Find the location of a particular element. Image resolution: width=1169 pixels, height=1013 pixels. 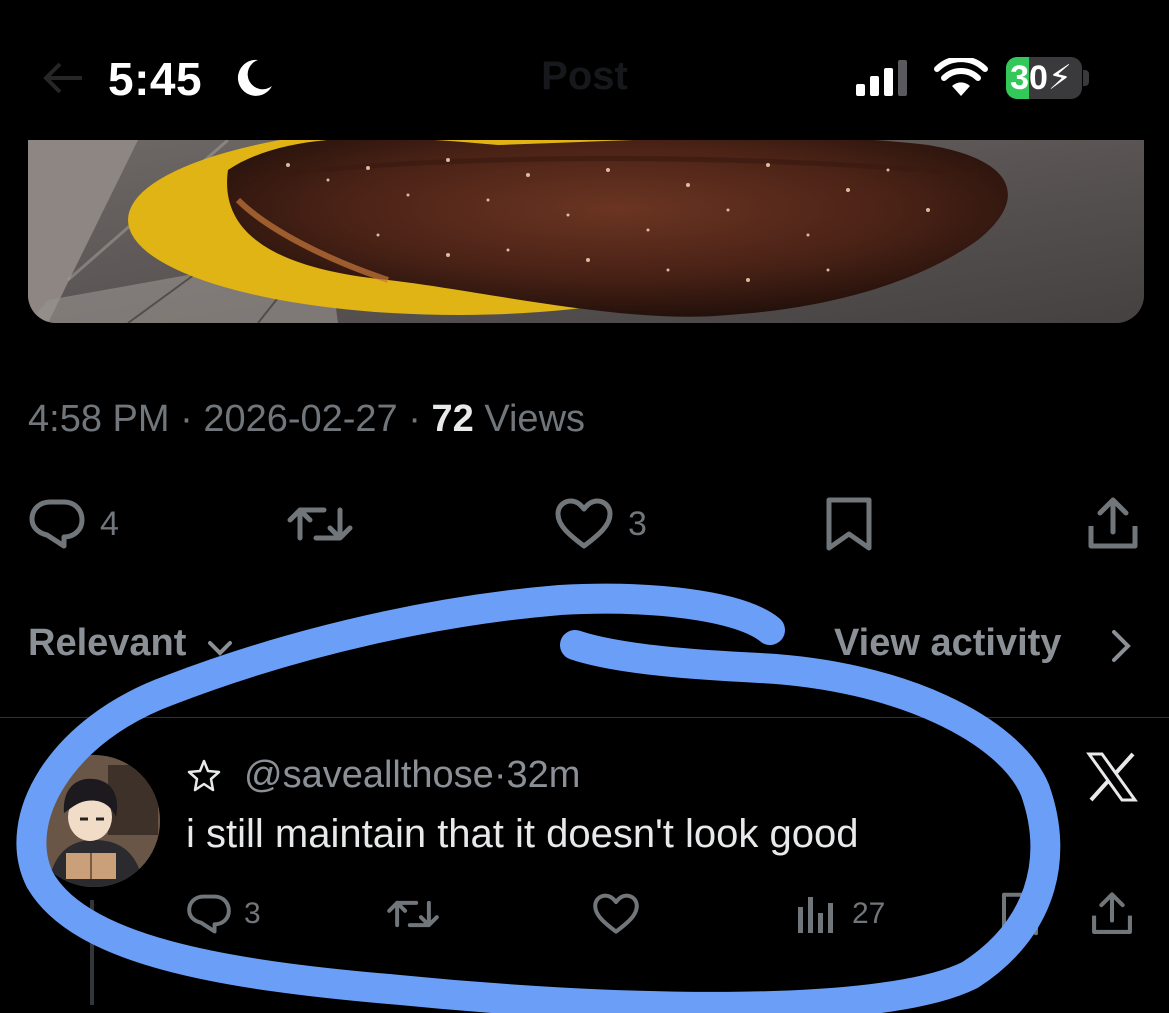

post-meta: 4:58 PM · 2026-02-27 · 72 Views is located at coordinates (307, 419).